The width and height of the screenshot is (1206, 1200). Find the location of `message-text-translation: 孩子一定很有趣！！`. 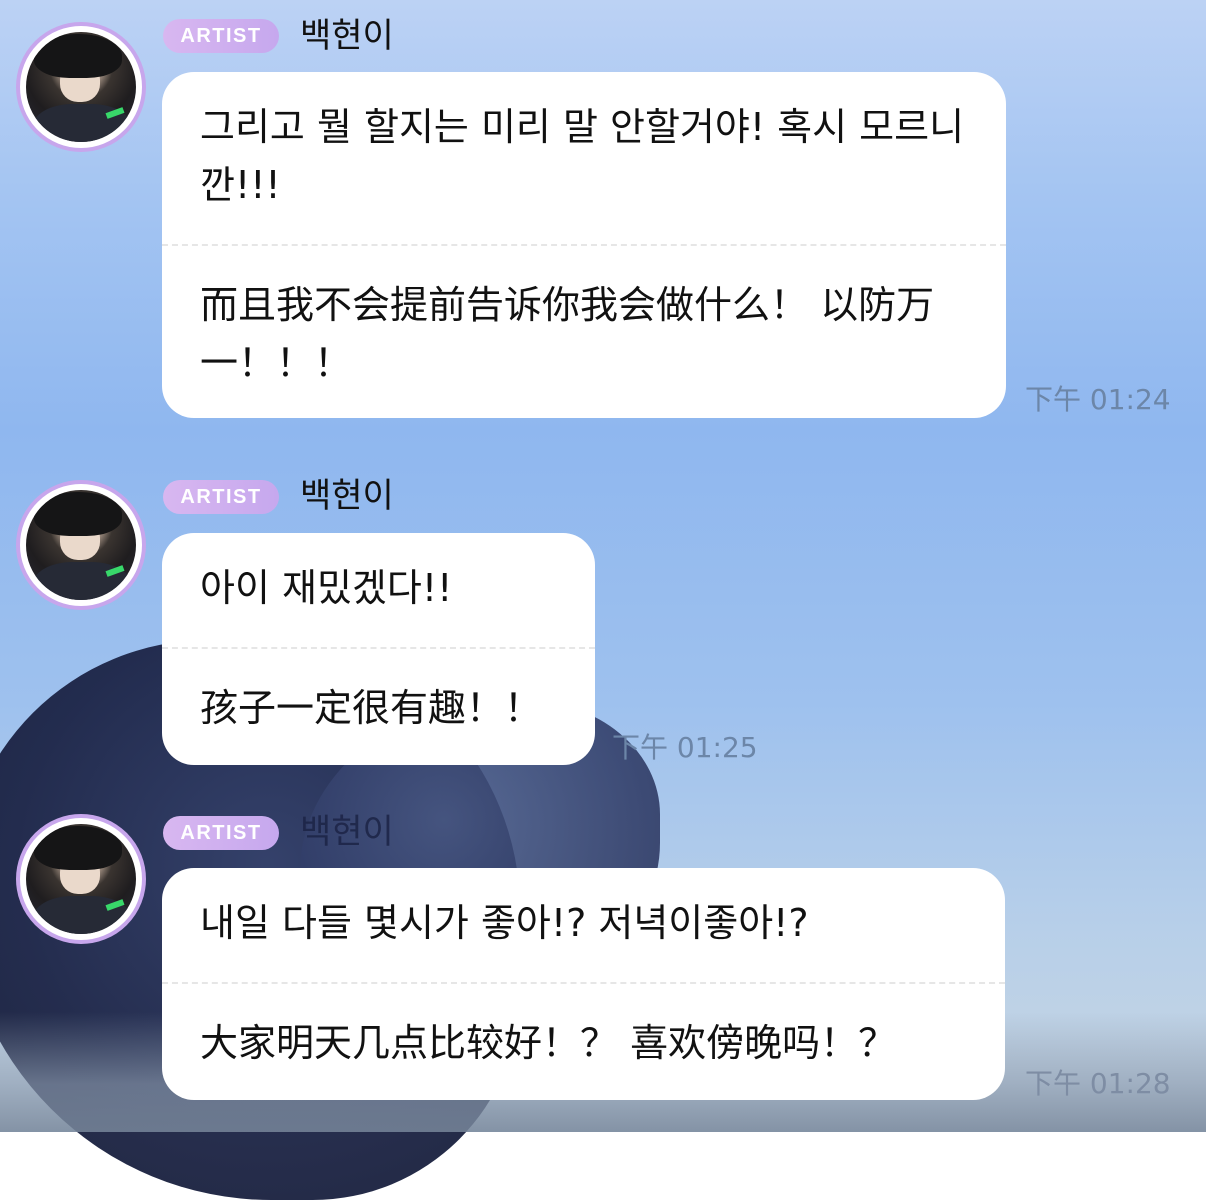

message-text-translation: 孩子一定很有趣！！ is located at coordinates (371, 708).